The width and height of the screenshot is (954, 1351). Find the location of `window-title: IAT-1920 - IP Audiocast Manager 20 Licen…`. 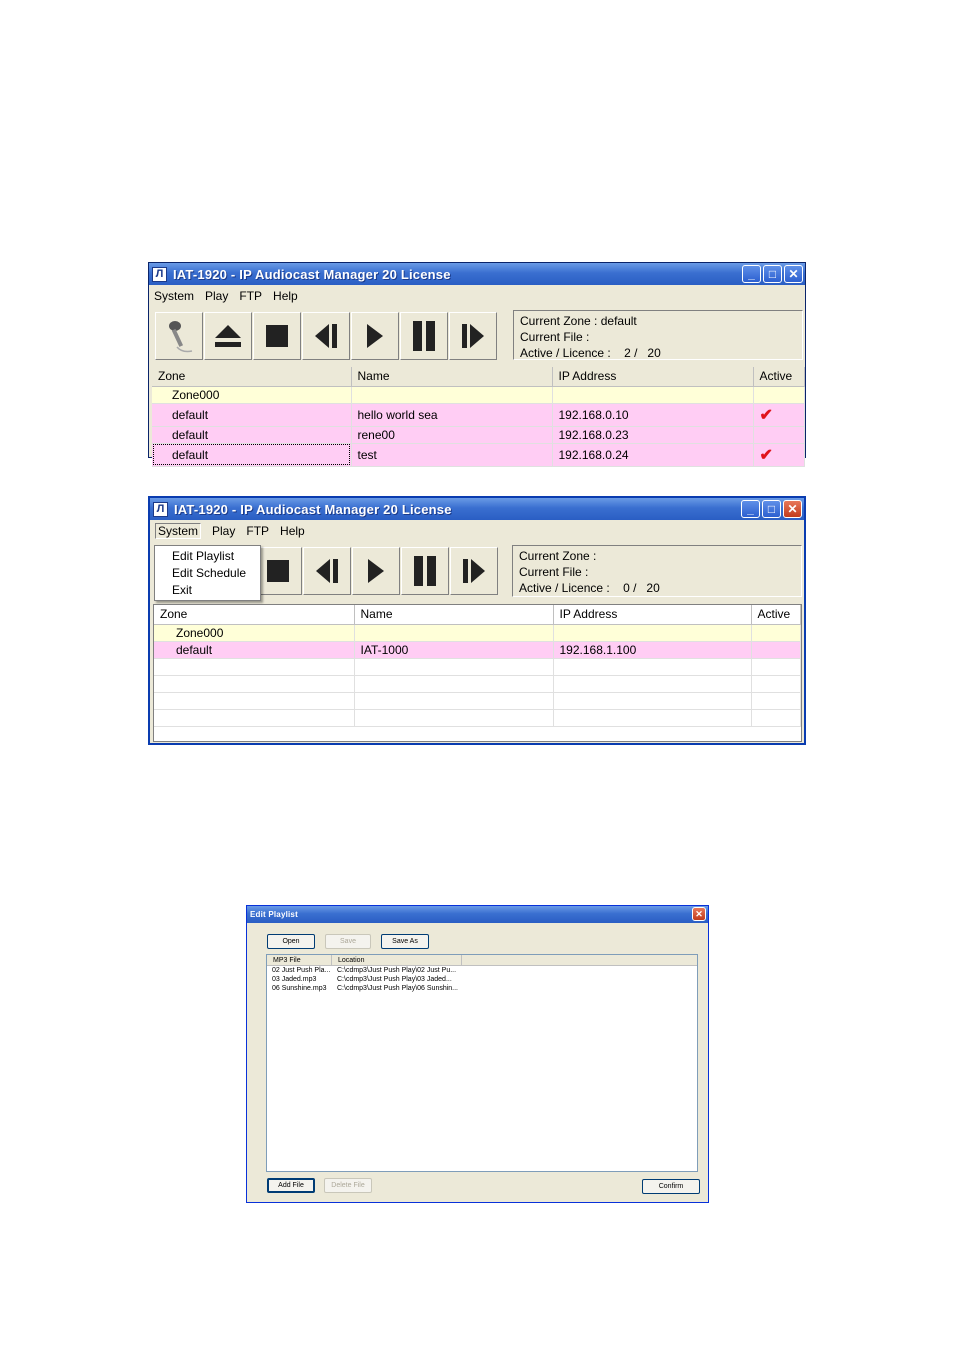

window-title: IAT-1920 - IP Audiocast Manager 20 Licen… is located at coordinates (312, 274).